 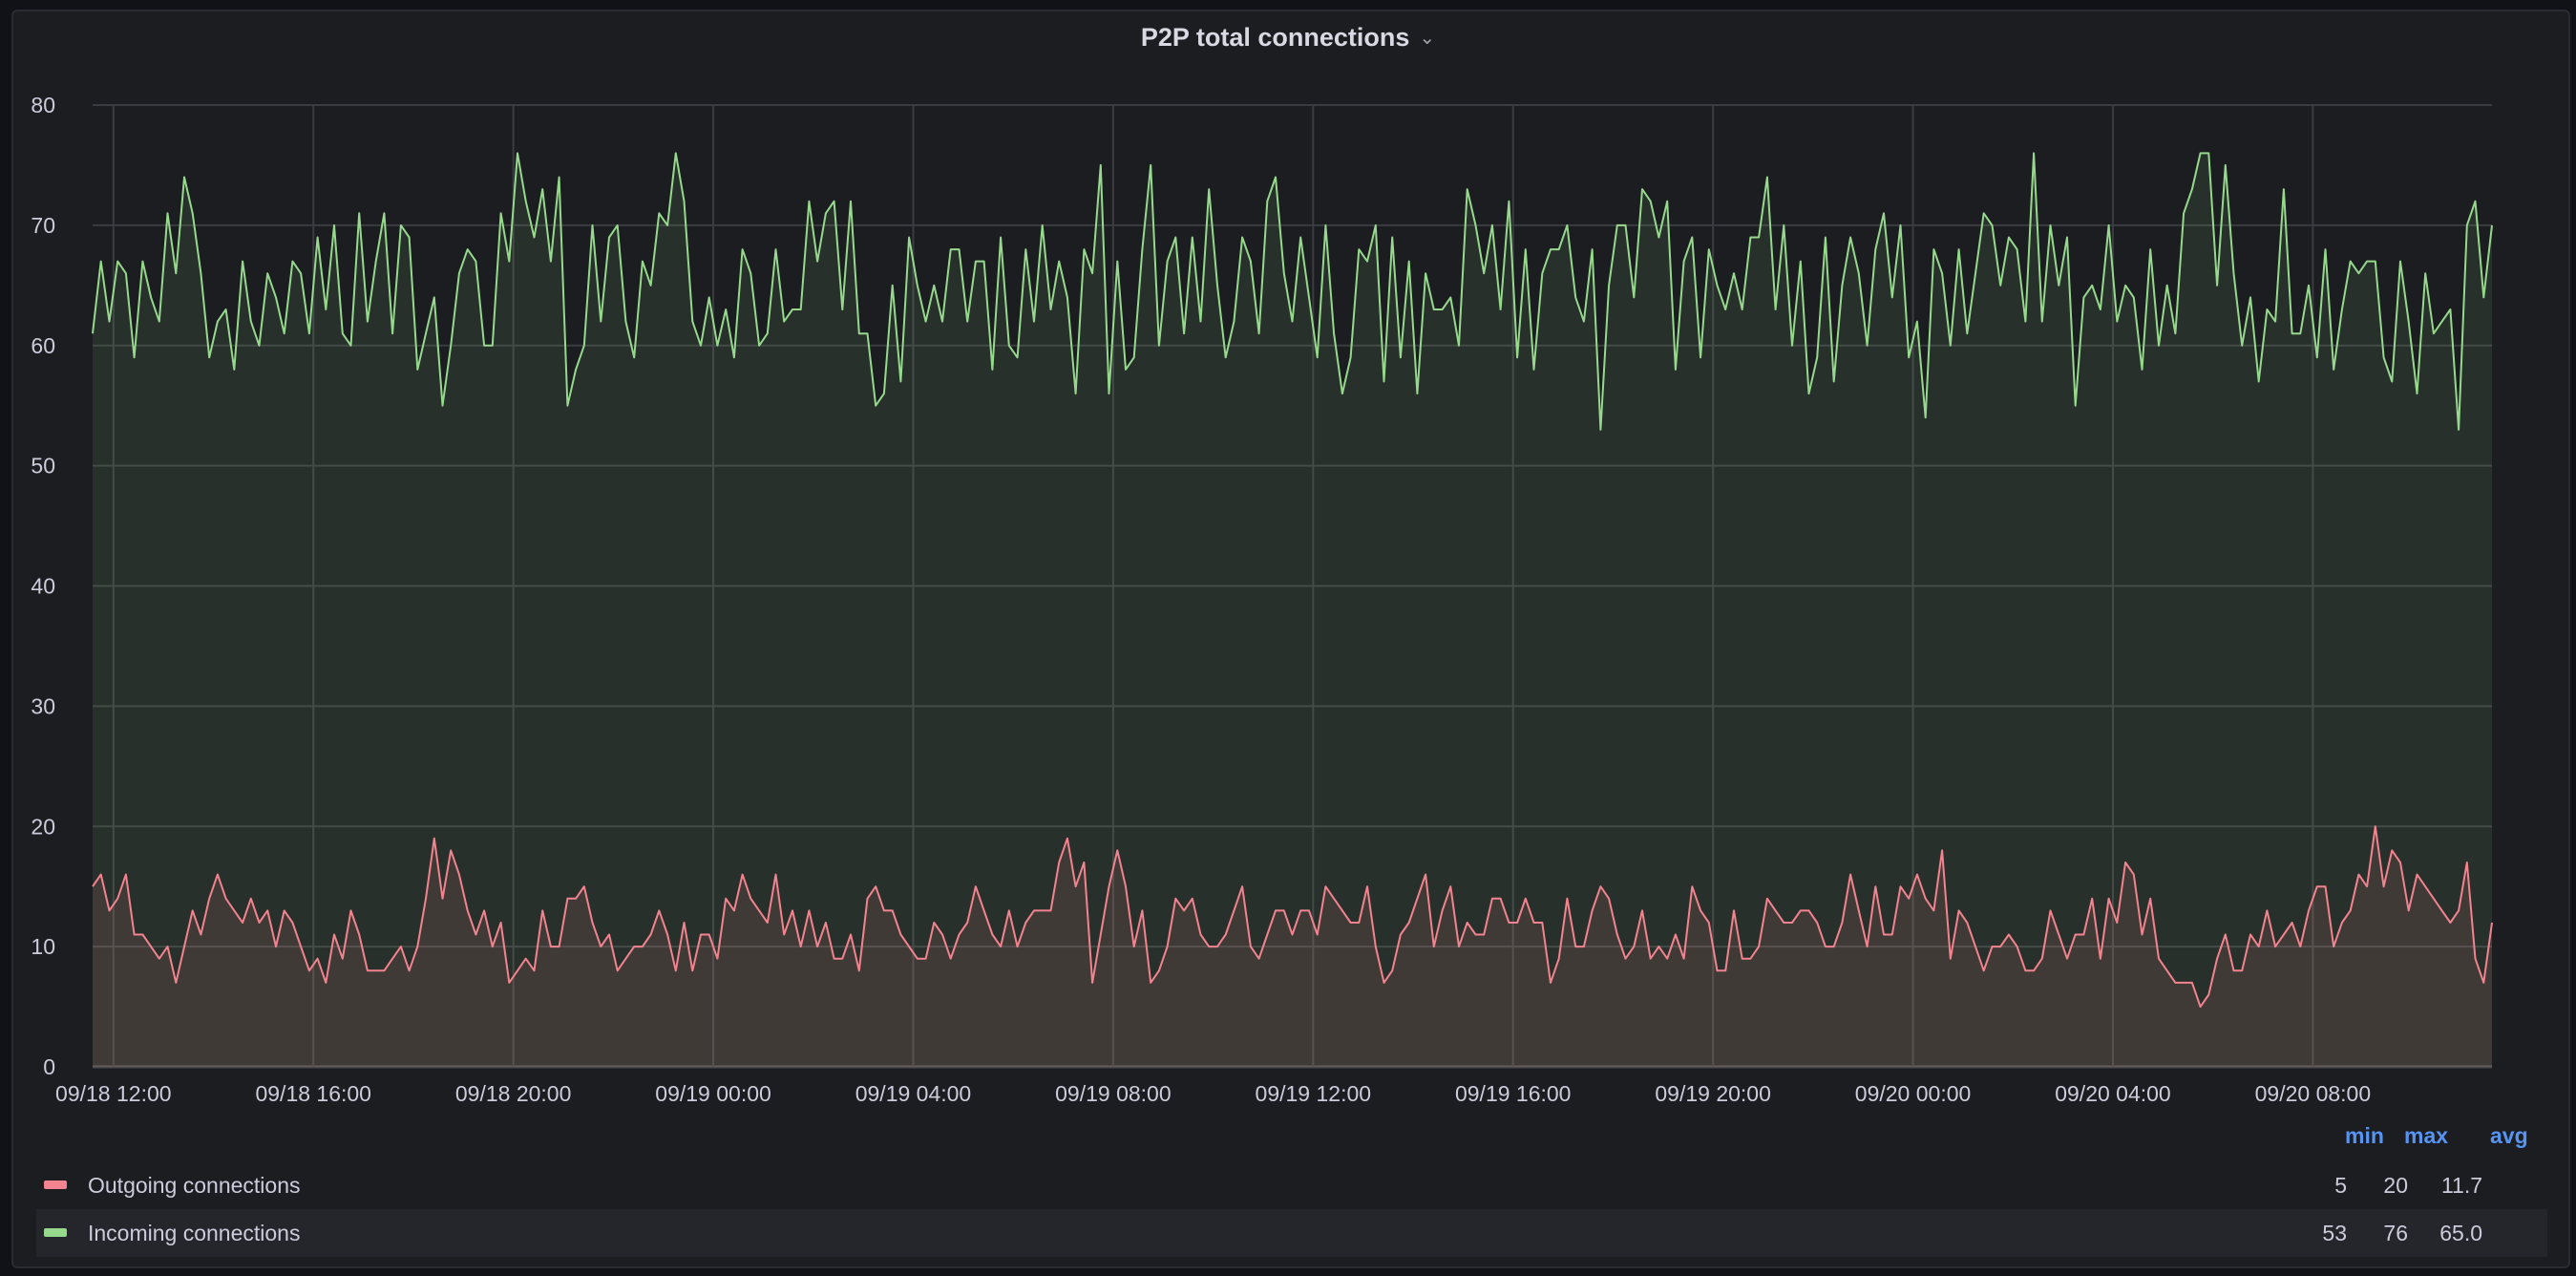 I want to click on x-tick-label: 09/18 20:00, so click(x=513, y=1093).